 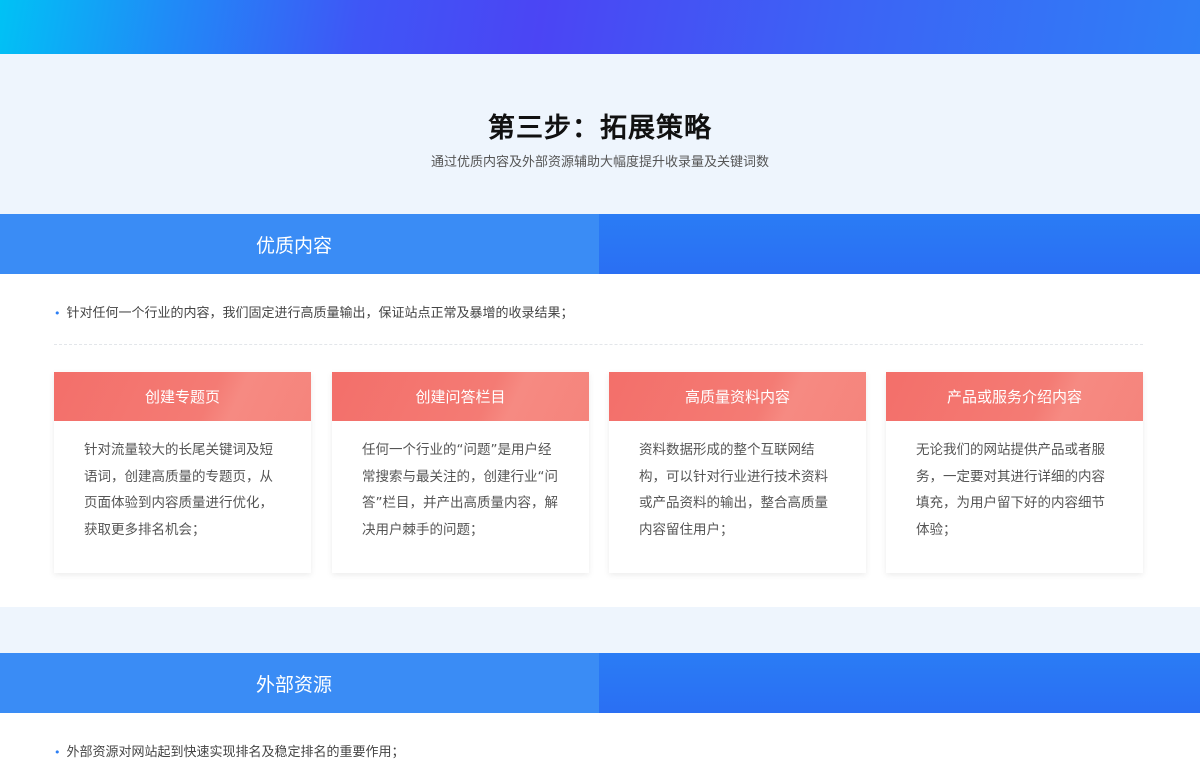 I want to click on page-subtitle: 通过优质内容及外部资源辅助大幅度提升收录量及关键词数, so click(x=599, y=162).